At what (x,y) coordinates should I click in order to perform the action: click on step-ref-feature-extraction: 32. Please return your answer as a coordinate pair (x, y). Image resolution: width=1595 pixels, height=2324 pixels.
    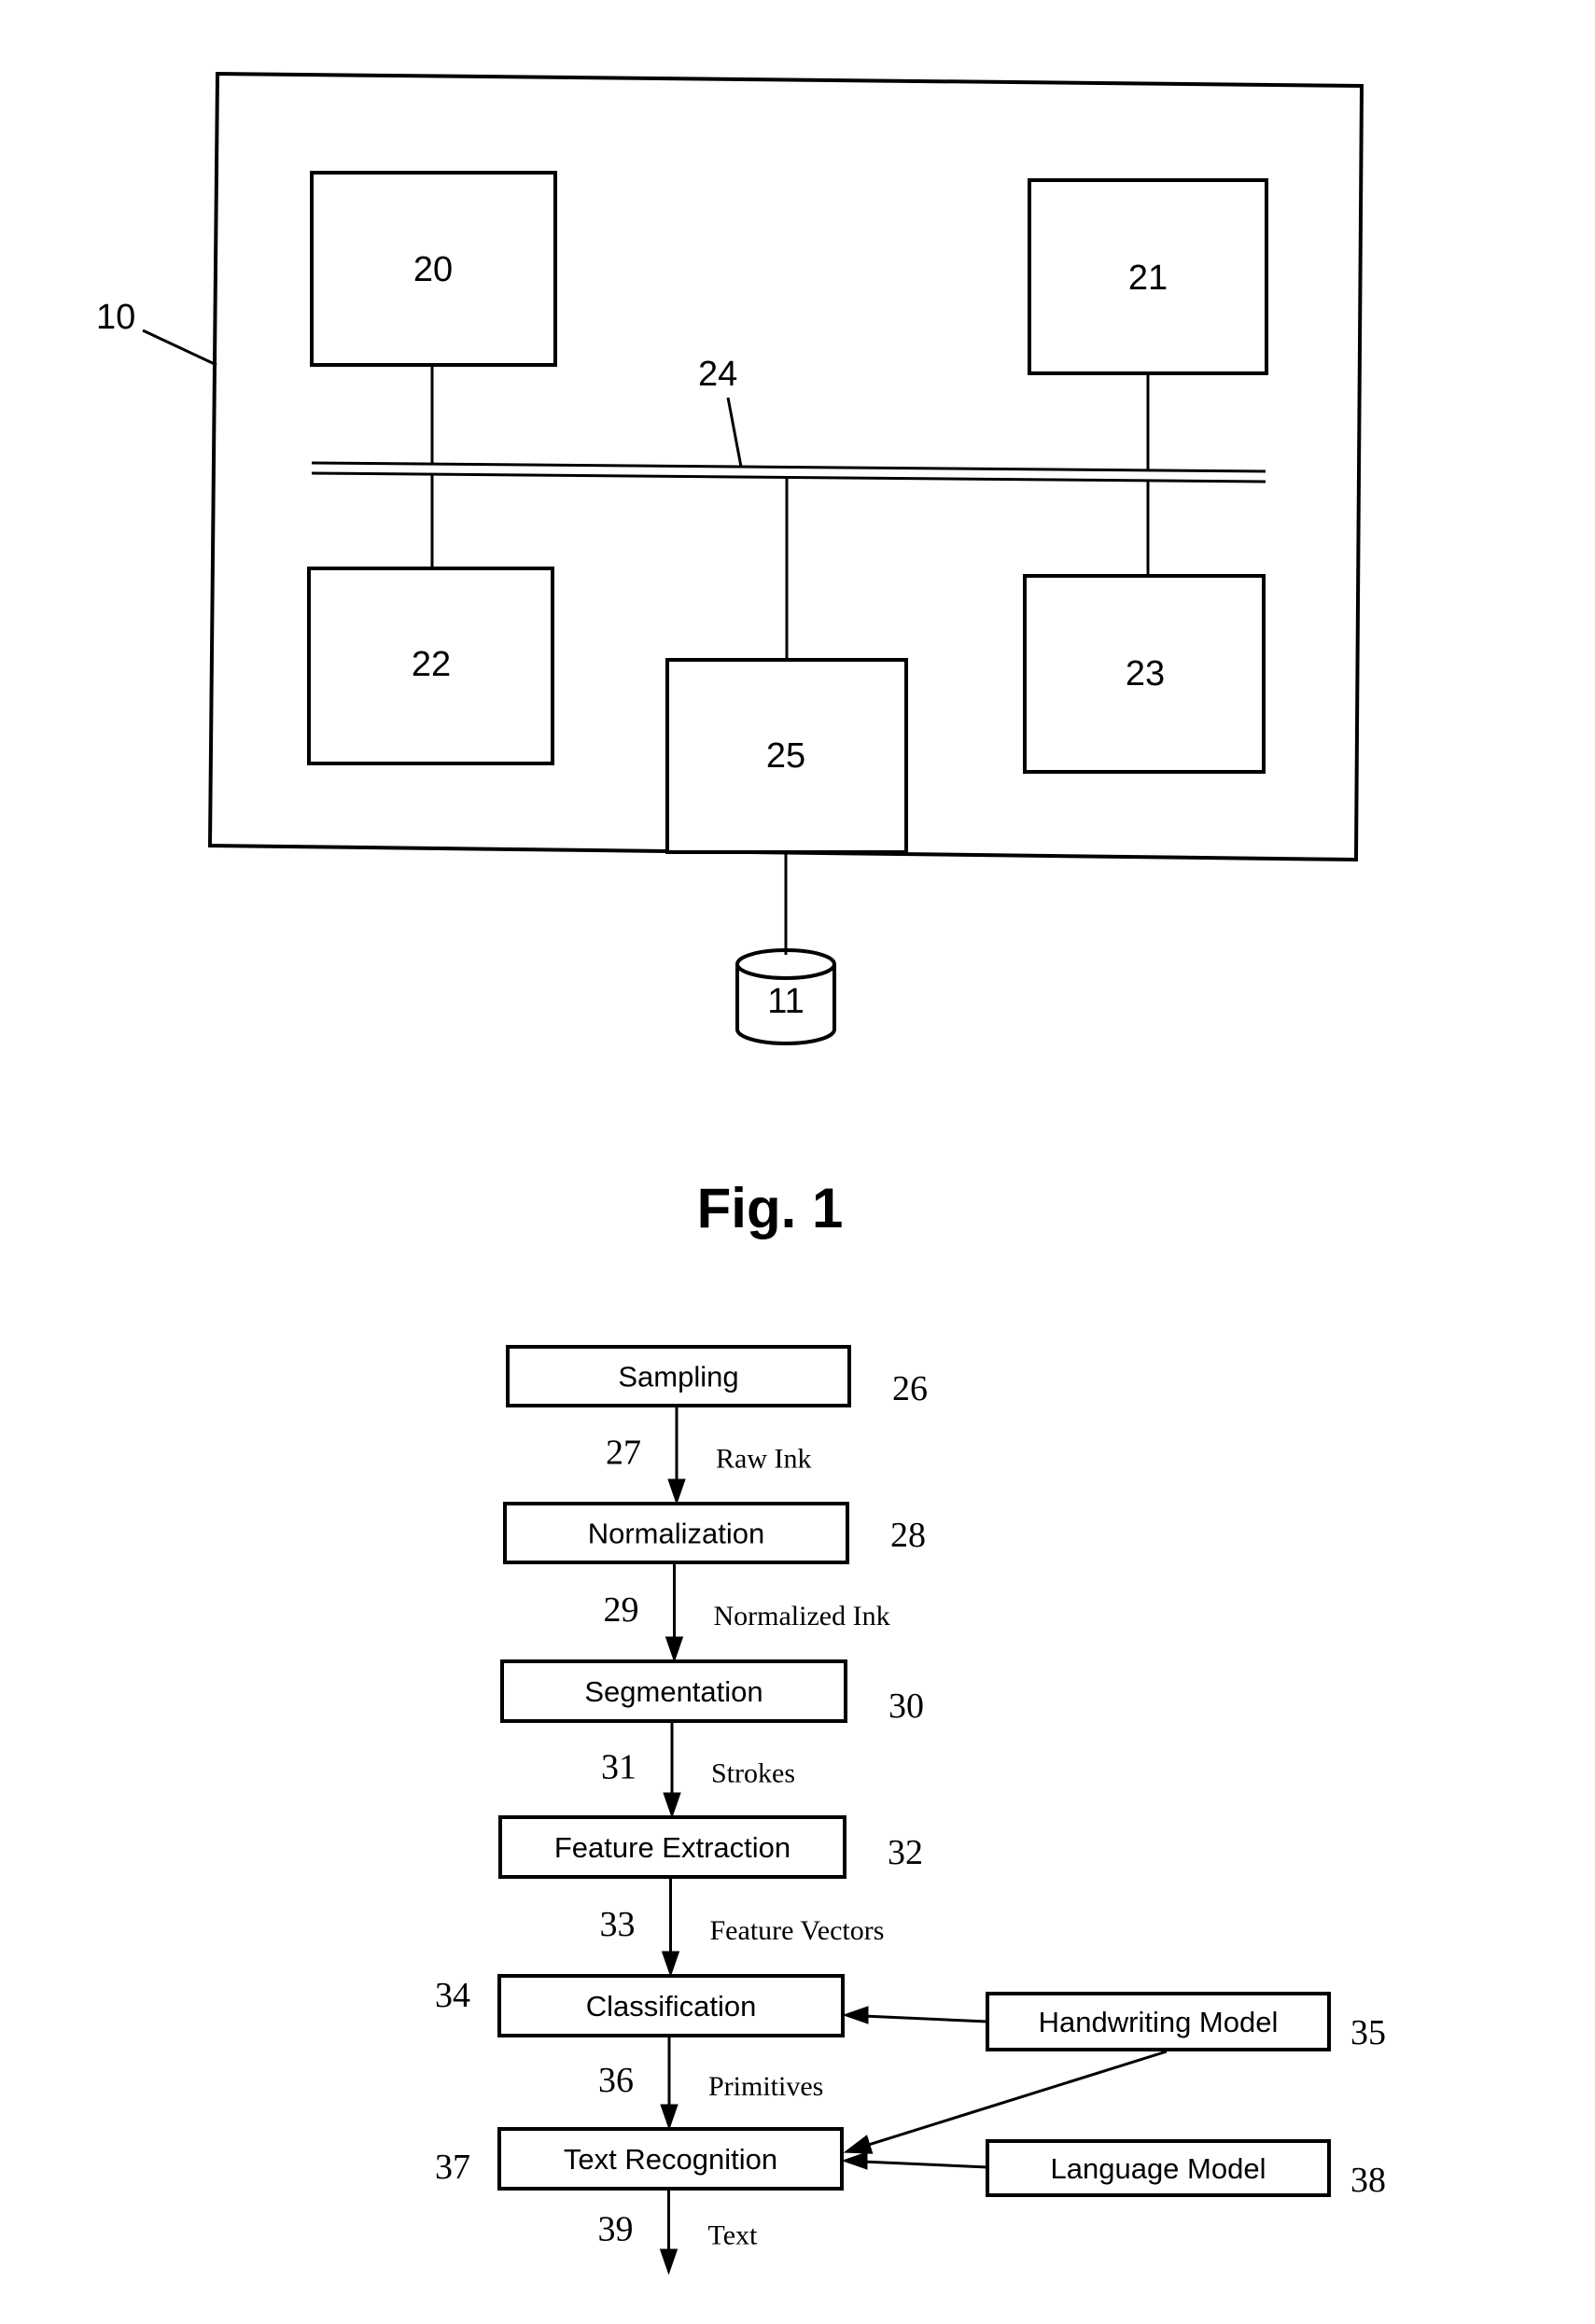
    Looking at the image, I should click on (905, 1852).